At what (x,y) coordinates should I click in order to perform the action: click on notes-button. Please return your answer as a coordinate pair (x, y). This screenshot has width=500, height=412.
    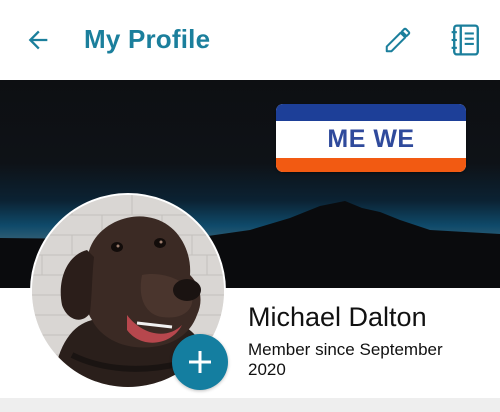
    Looking at the image, I should click on (466, 40).